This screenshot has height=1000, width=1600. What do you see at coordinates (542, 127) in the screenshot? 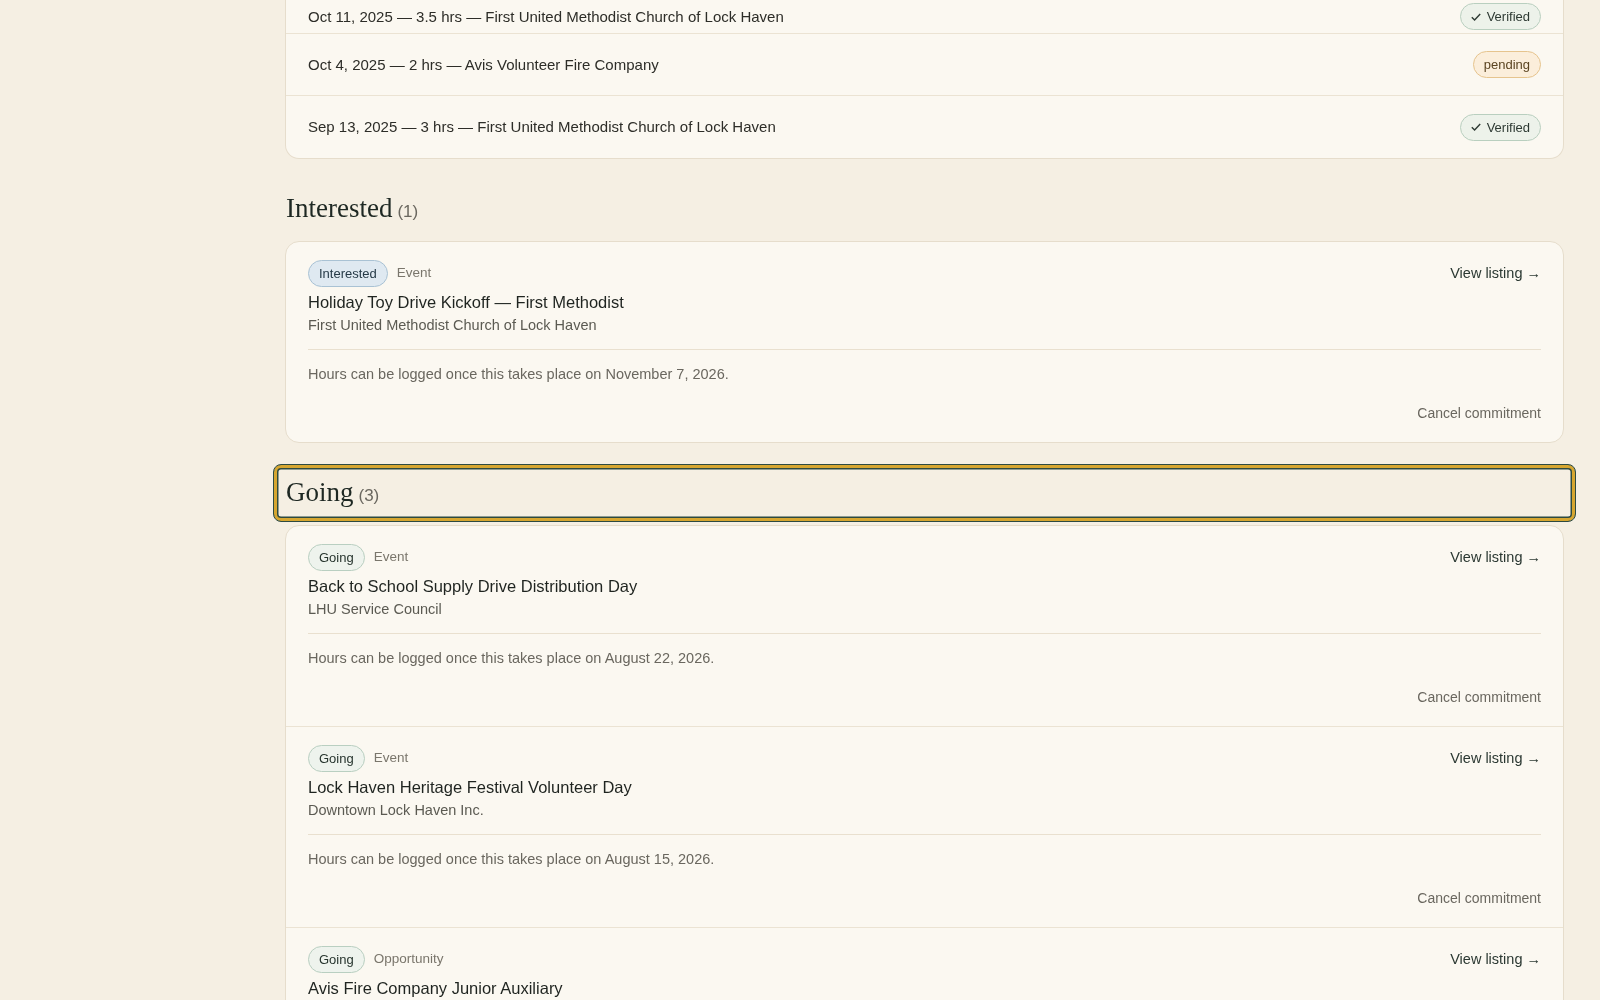
I see `hours-entry-text: Sep 13, 2025 — 3 hrs — First United Methodist Church of Lock Haven` at bounding box center [542, 127].